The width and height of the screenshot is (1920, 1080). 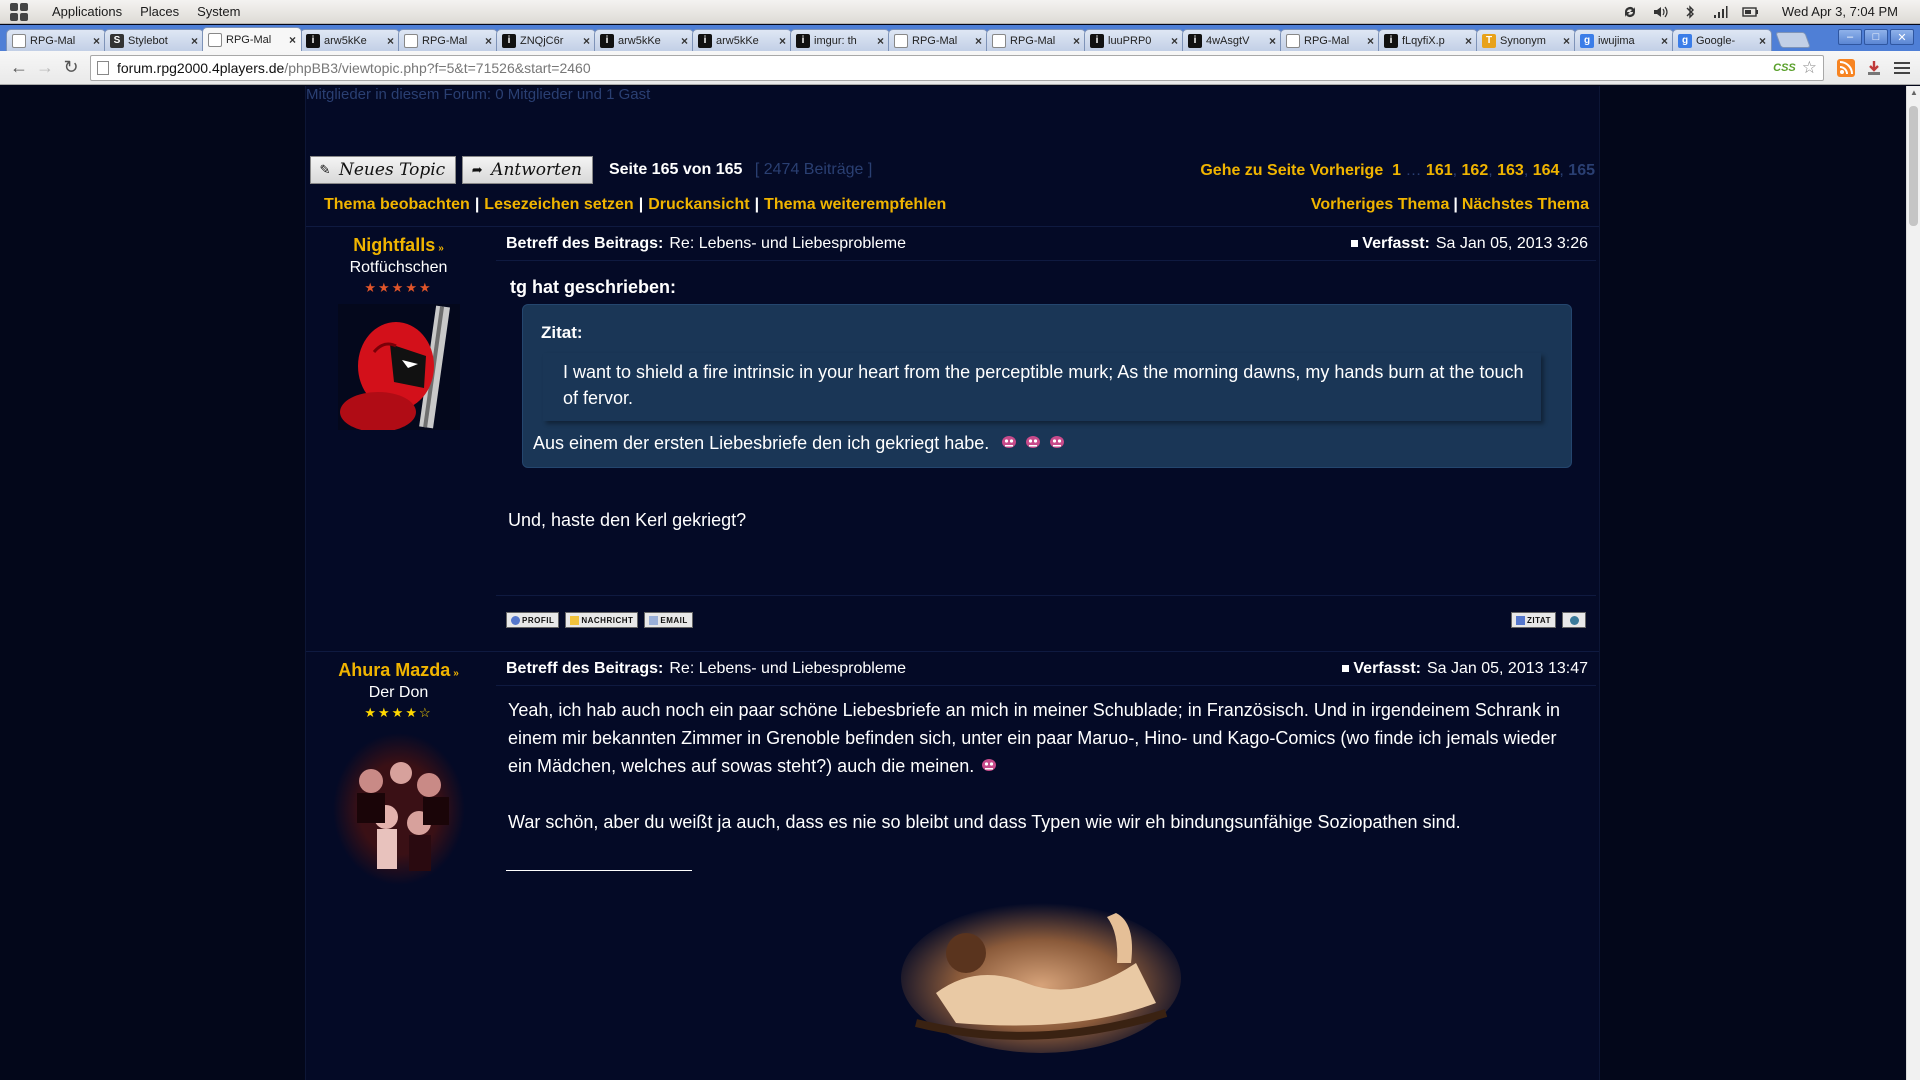 I want to click on browser-tab: g Google- ×, so click(x=1722, y=40).